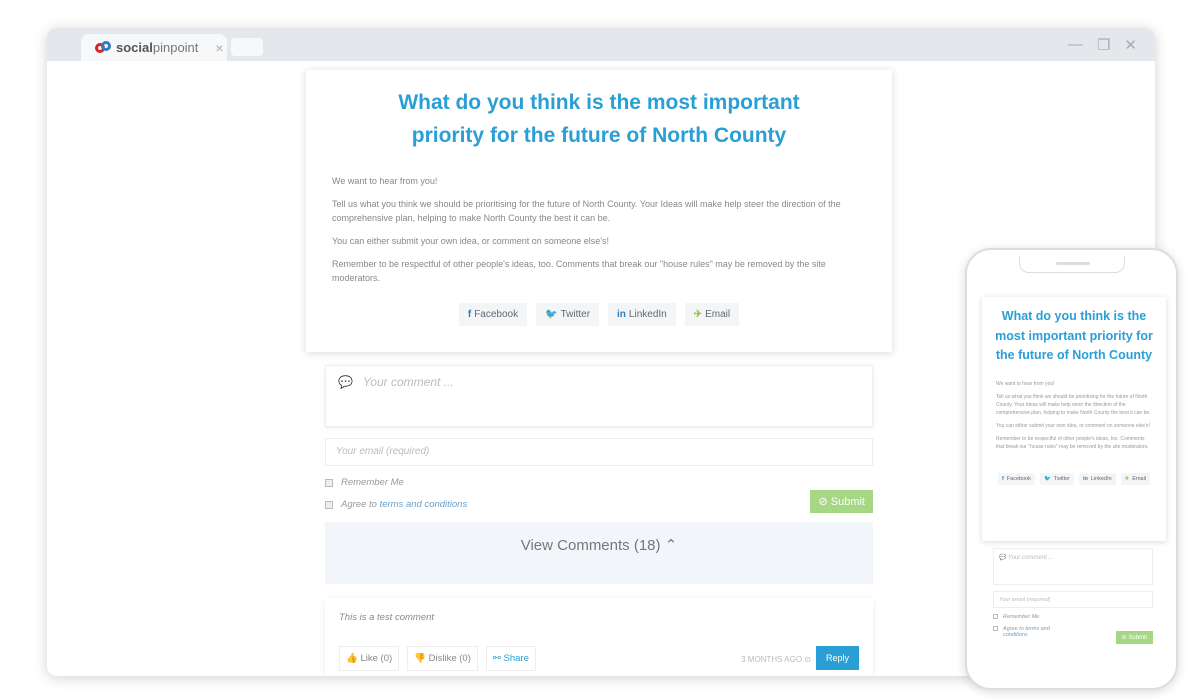 This screenshot has width=1200, height=700. I want to click on comment-text: This is a test comment, so click(387, 617).